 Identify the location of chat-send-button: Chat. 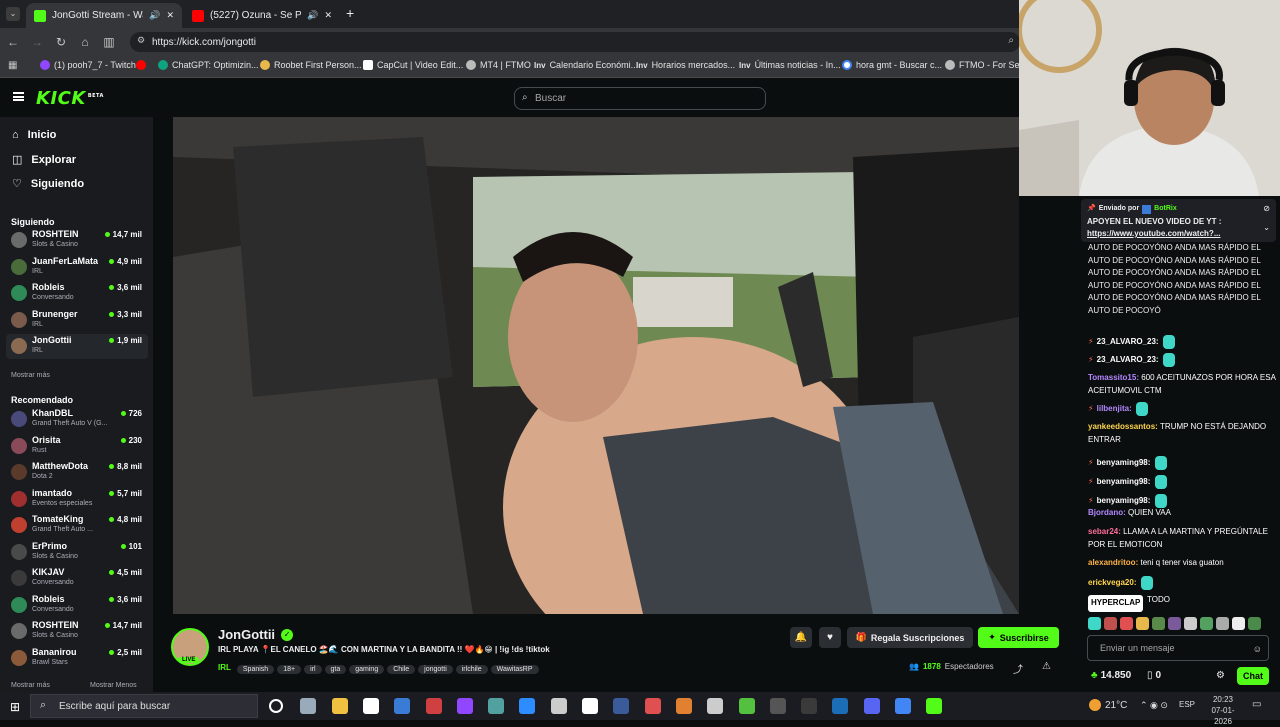
(1253, 676).